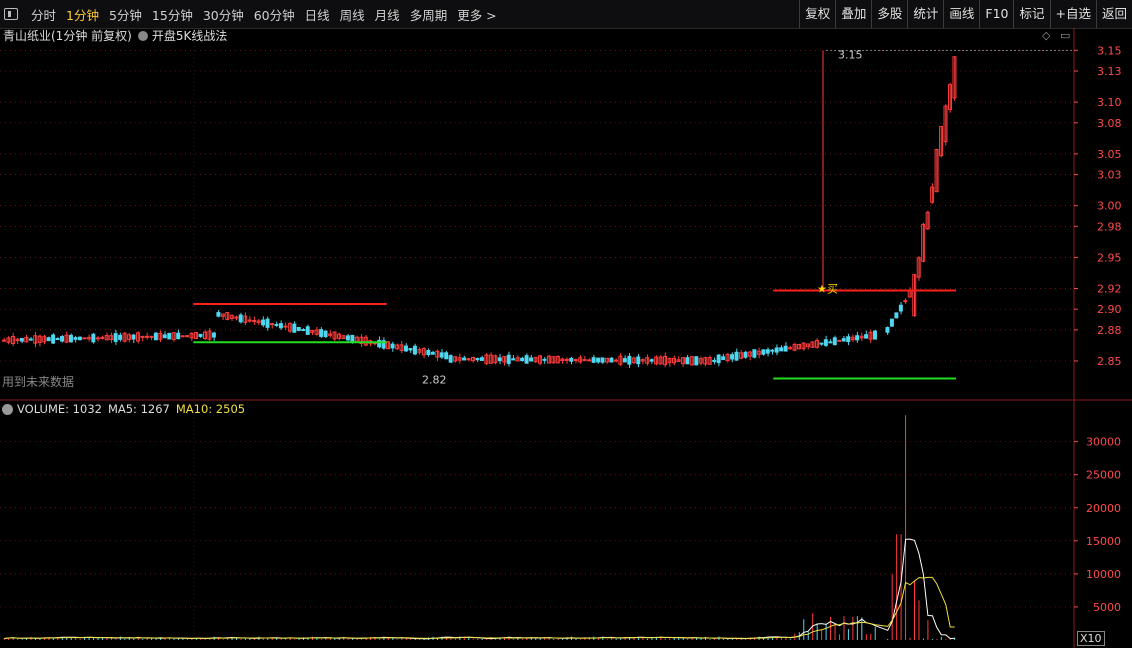  What do you see at coordinates (142, 35) in the screenshot?
I see `indicator-dropdown-icon` at bounding box center [142, 35].